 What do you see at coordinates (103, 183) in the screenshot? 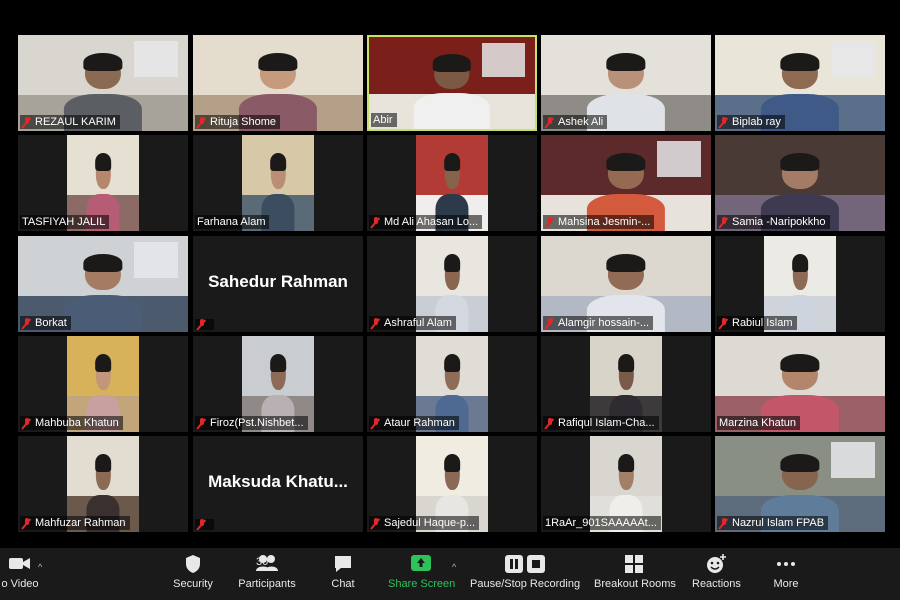
I see `participant-tile: TASFIYAH JALIL` at bounding box center [103, 183].